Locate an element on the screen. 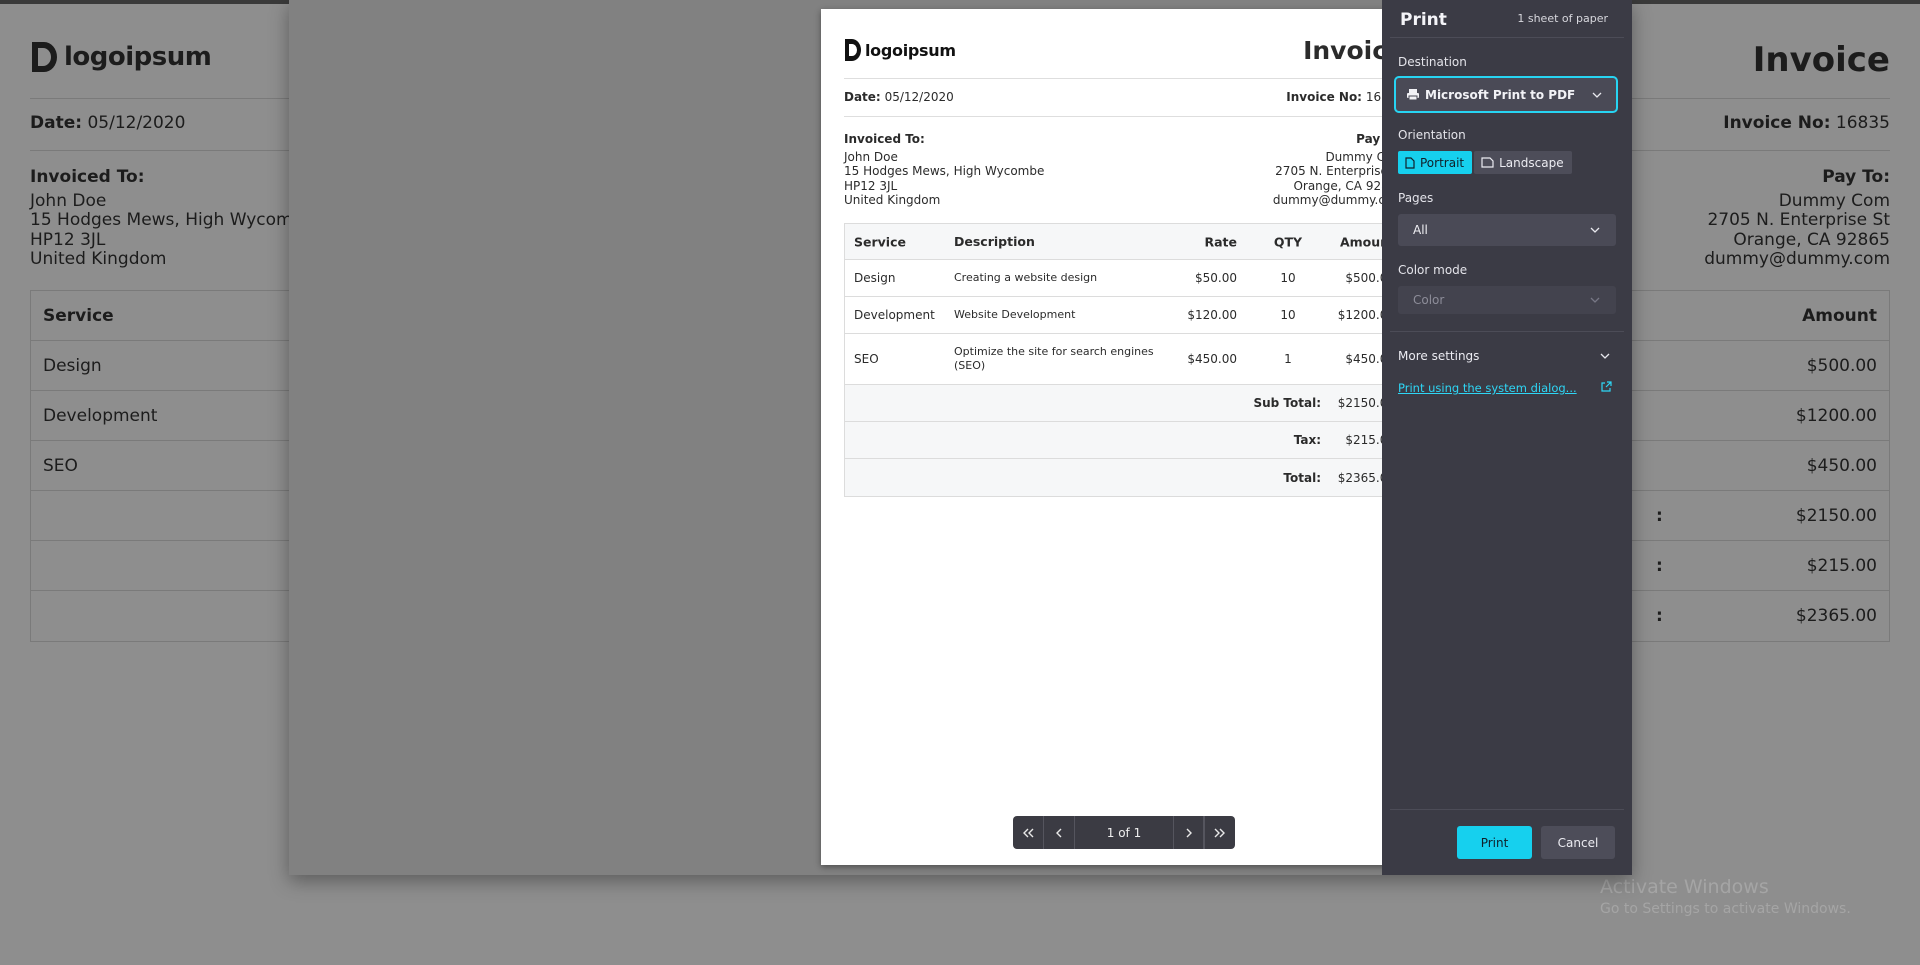 Image resolution: width=1920 pixels, height=965 pixels. destination-select: Microsoft Print to PDF is located at coordinates (1506, 94).